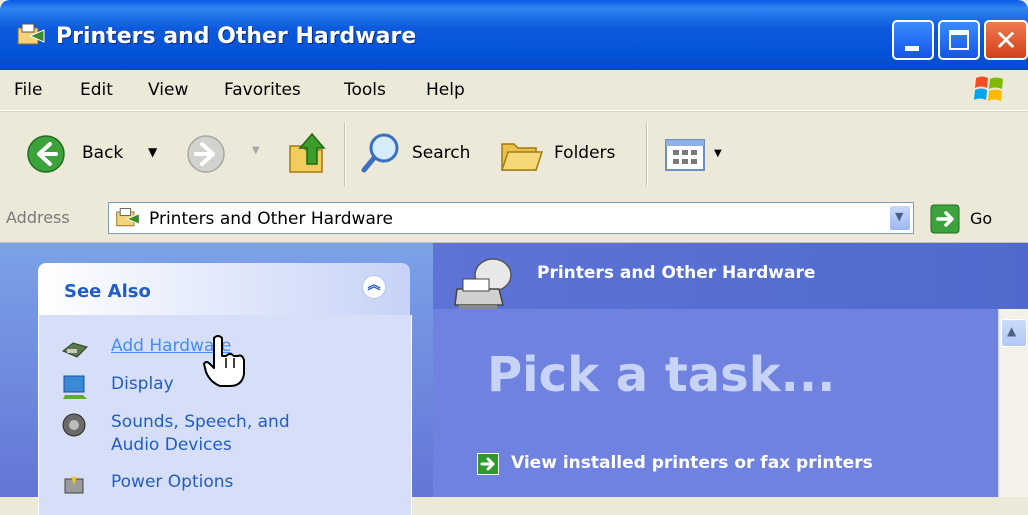 This screenshot has width=1028, height=515. I want to click on menu-favorites: Favorites, so click(262, 90).